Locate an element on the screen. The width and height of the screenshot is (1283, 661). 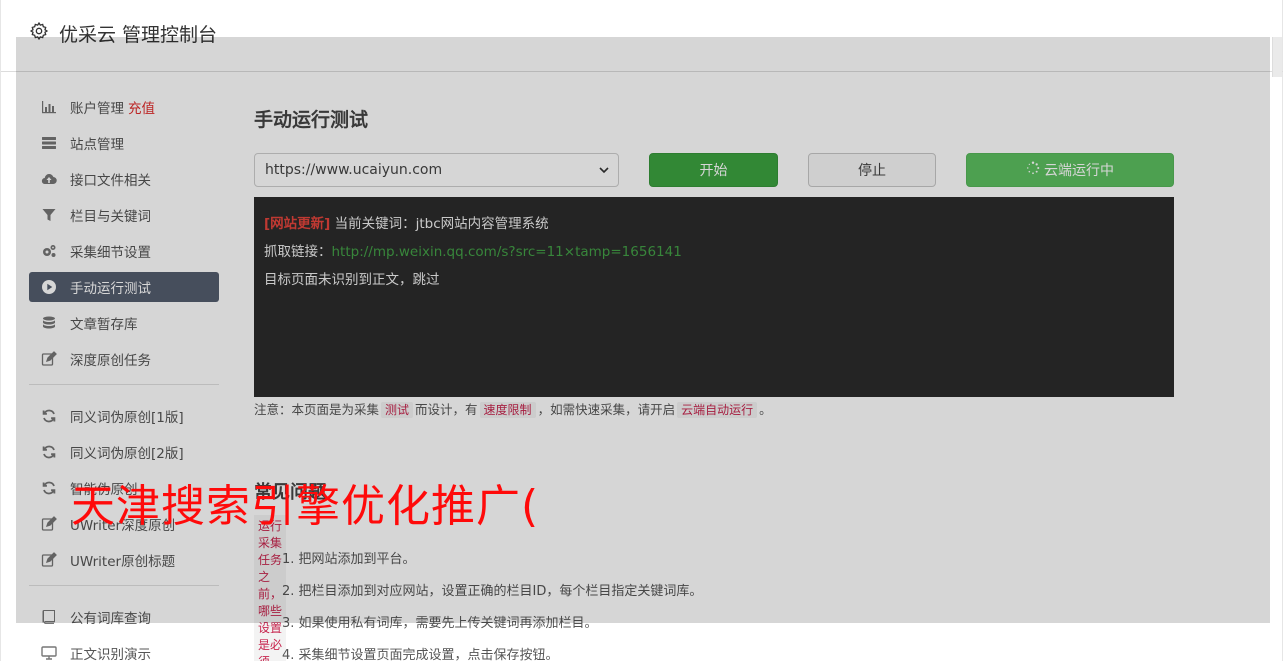
notice-code: 测试 is located at coordinates (397, 410).